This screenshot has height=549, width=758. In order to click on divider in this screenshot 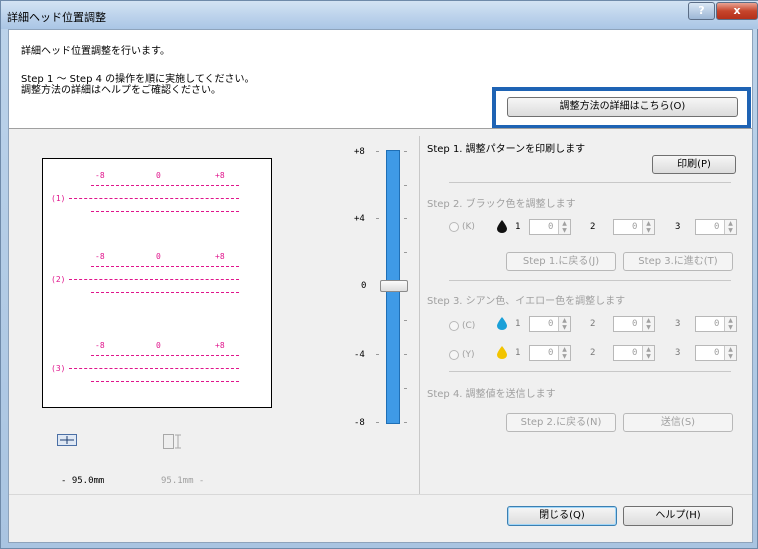, I will do `click(380, 128)`.